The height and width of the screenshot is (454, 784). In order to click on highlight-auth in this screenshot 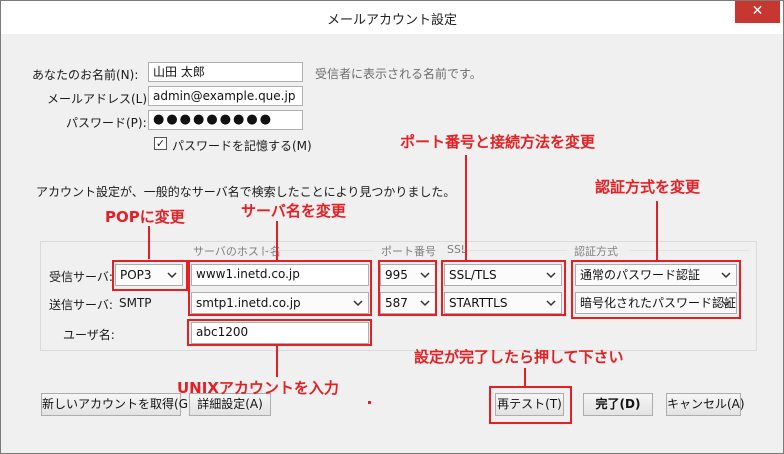, I will do `click(656, 289)`.